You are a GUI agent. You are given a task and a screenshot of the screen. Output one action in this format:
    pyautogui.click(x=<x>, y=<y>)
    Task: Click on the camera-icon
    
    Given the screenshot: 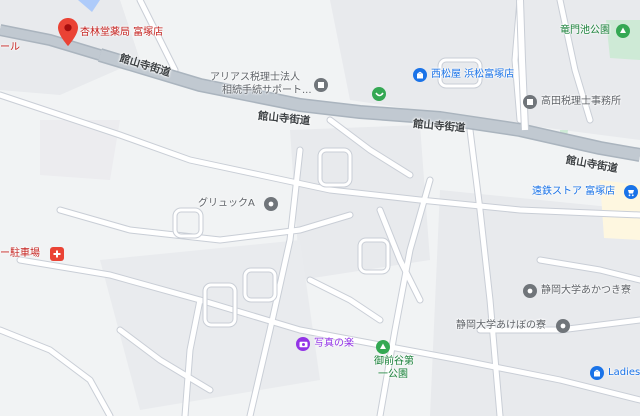 What is the action you would take?
    pyautogui.click(x=303, y=344)
    